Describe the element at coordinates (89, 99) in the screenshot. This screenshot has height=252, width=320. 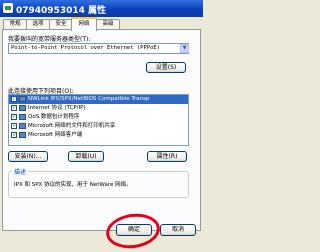
I see `list-item-label: NWLink IPX/SPX/NetBIOS Compatible Transp` at that location.